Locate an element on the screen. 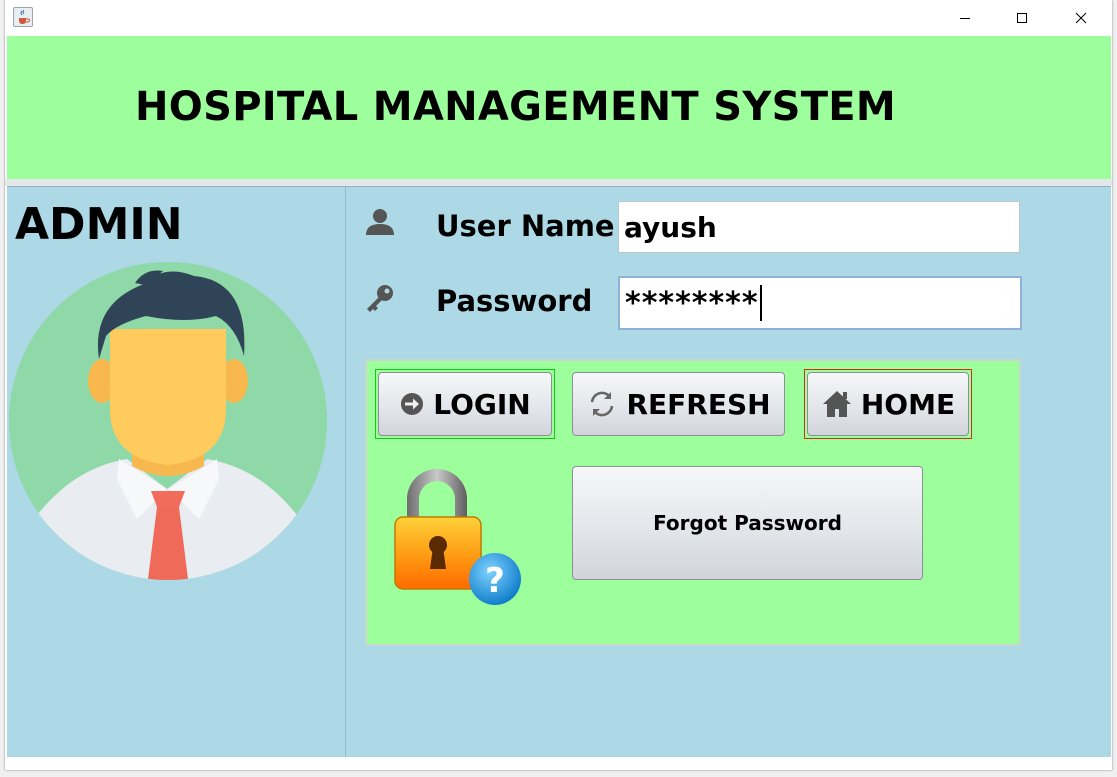  maximize-icon is located at coordinates (1022, 17).